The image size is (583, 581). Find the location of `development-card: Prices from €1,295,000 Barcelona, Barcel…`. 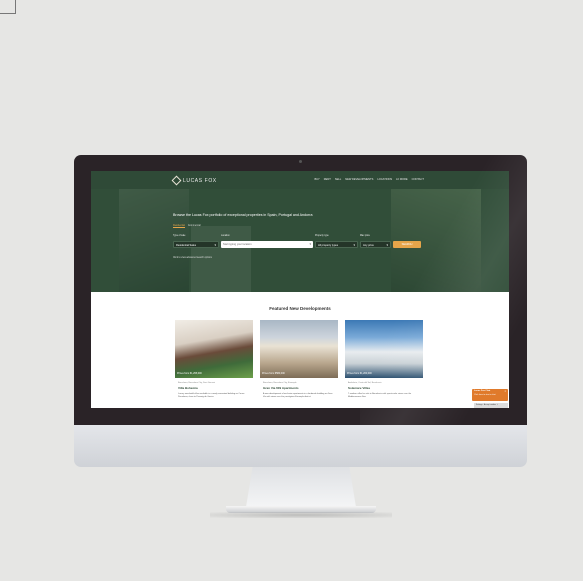

development-card: Prices from €1,295,000 Barcelona, Barcel… is located at coordinates (214, 364).